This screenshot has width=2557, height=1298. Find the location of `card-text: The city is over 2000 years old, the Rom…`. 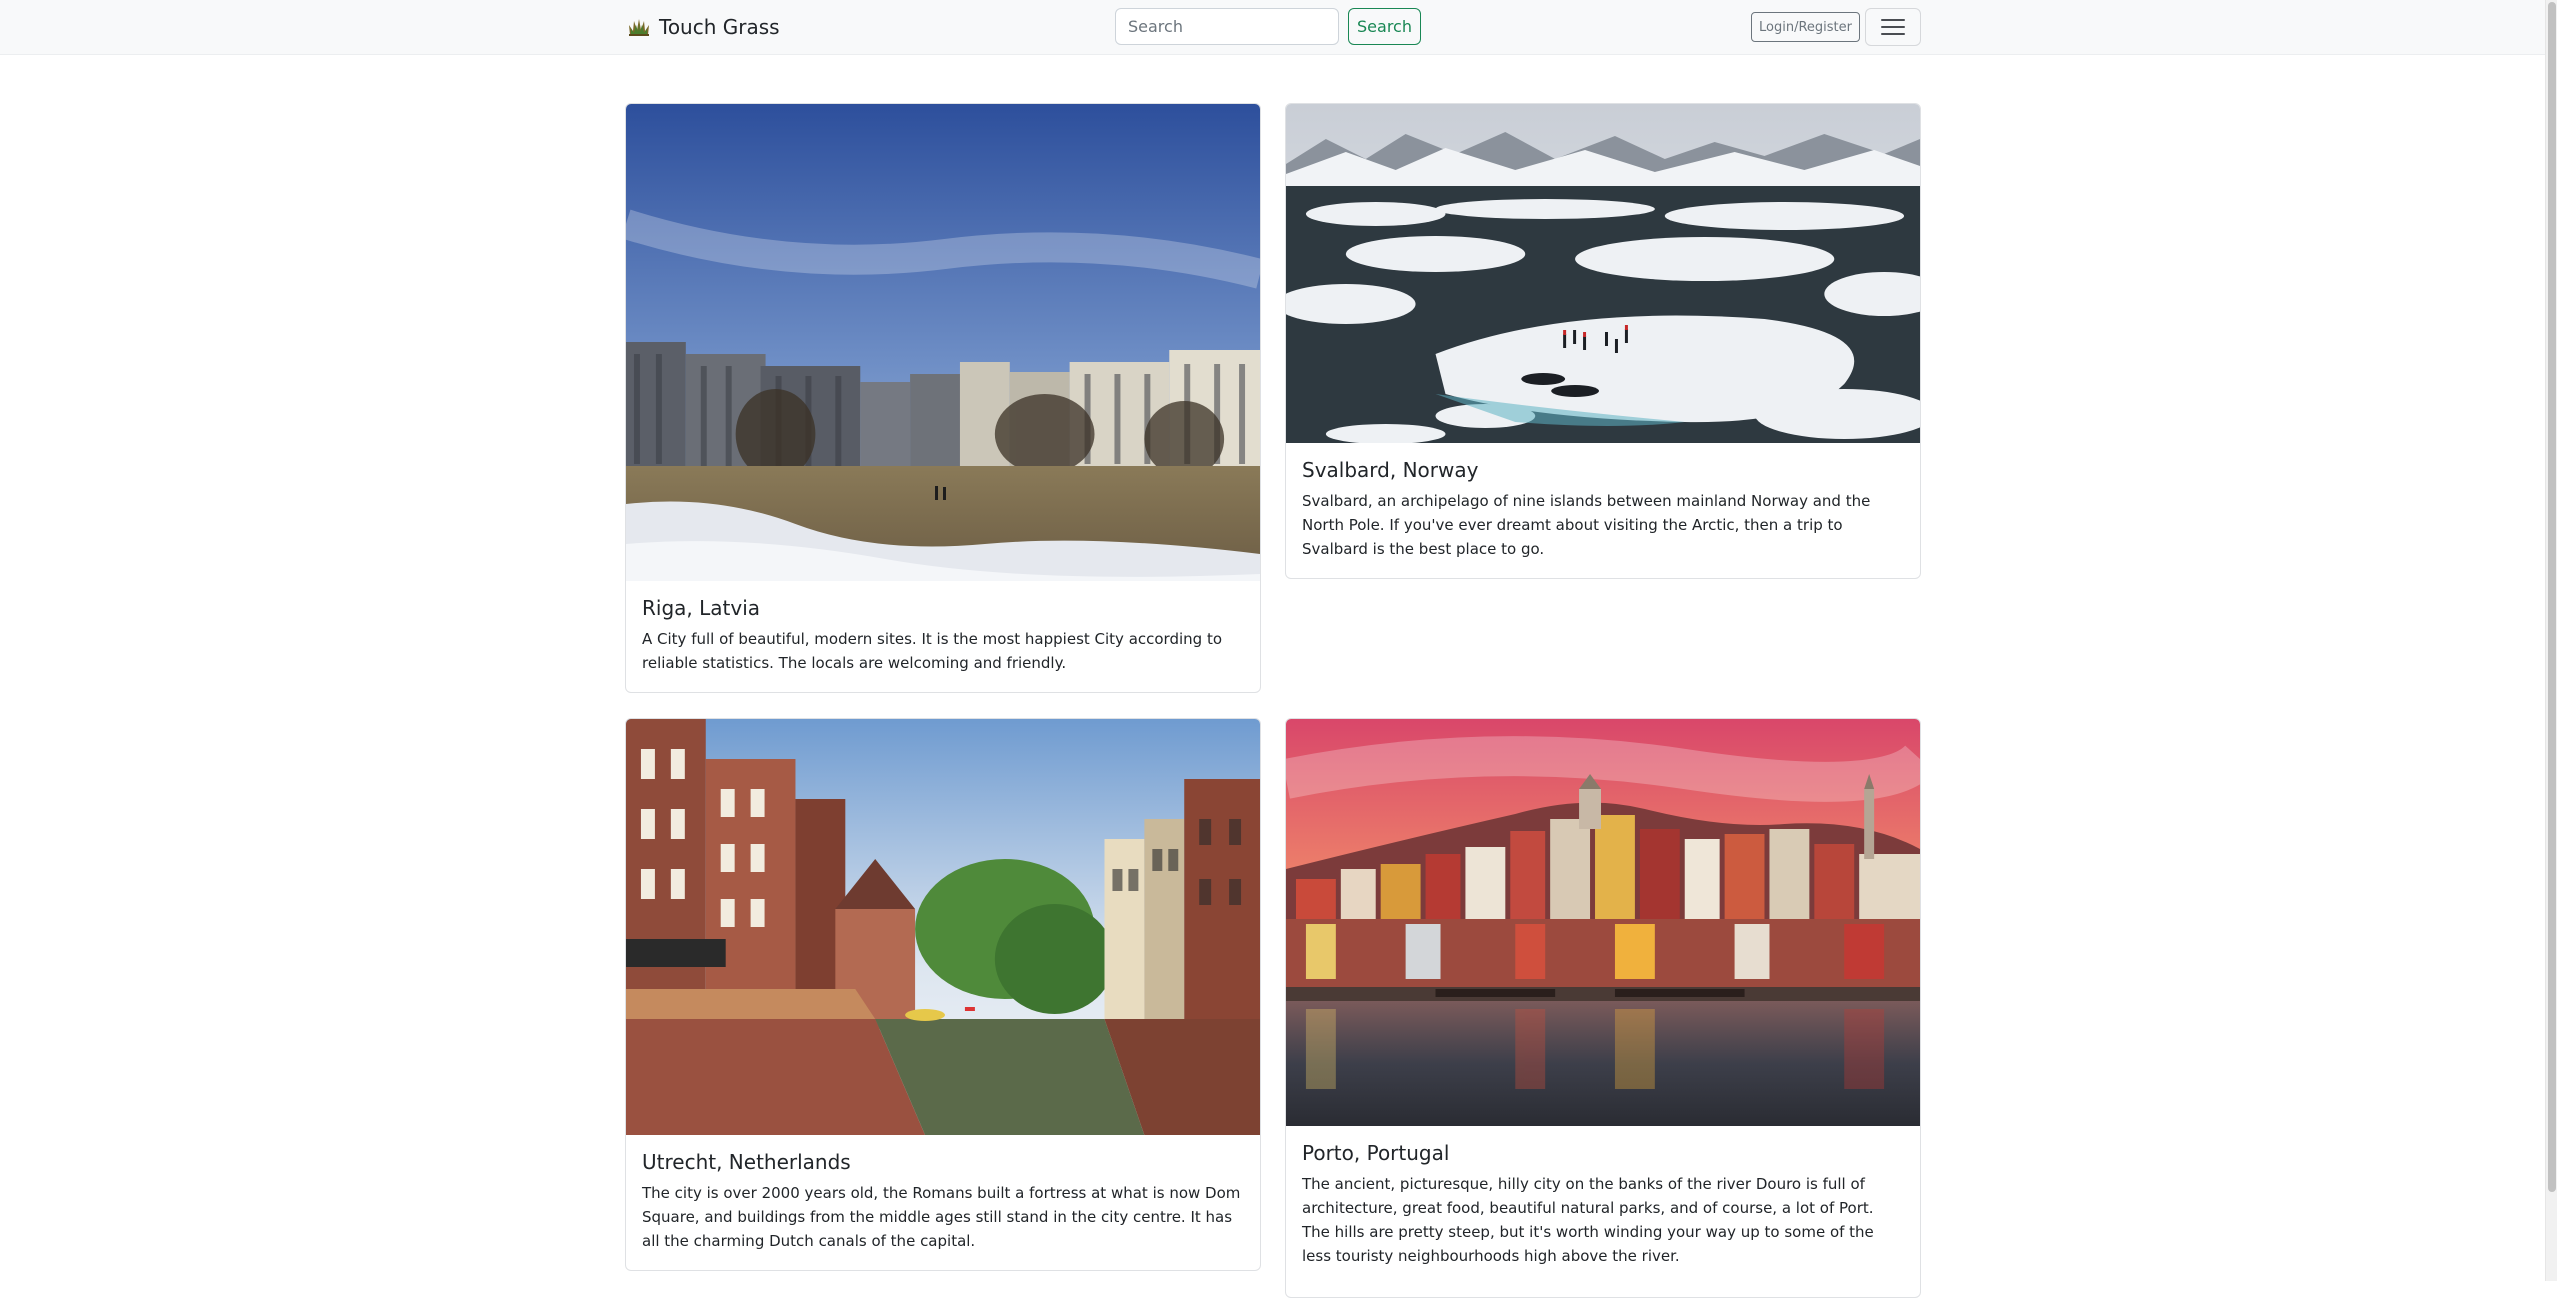

card-text: The city is over 2000 years old, the Rom… is located at coordinates (941, 1217).